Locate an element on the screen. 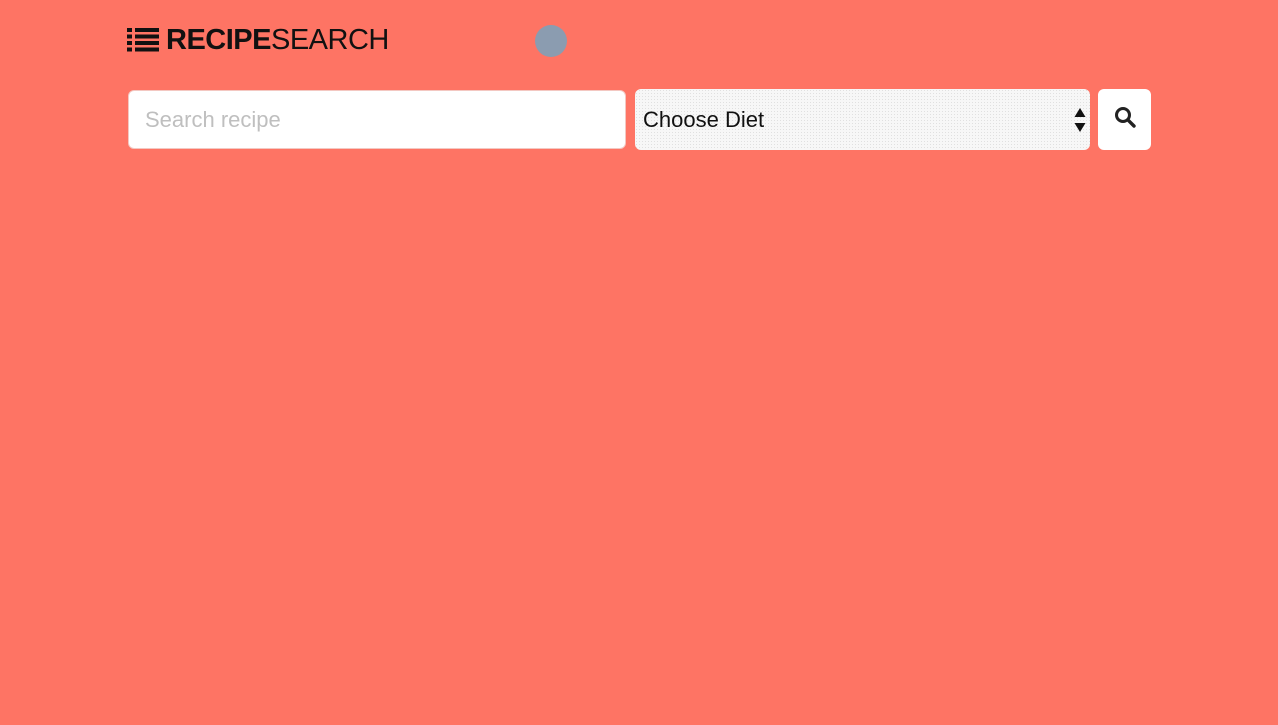 The image size is (1278, 725). app-header: RECIPESEARCH is located at coordinates (258, 40).